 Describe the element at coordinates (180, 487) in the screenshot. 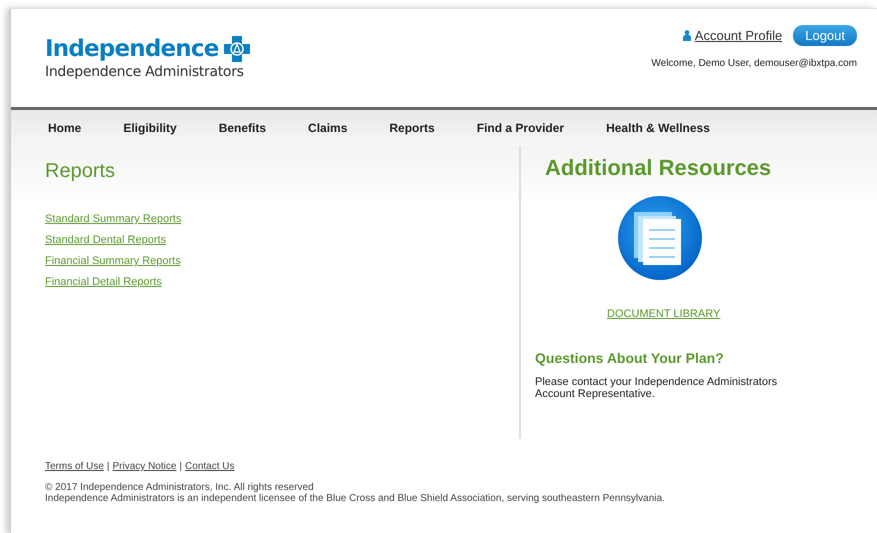

I see `copyright-text: © 2017 Independence Administrators, Inc. All rights reserved` at that location.